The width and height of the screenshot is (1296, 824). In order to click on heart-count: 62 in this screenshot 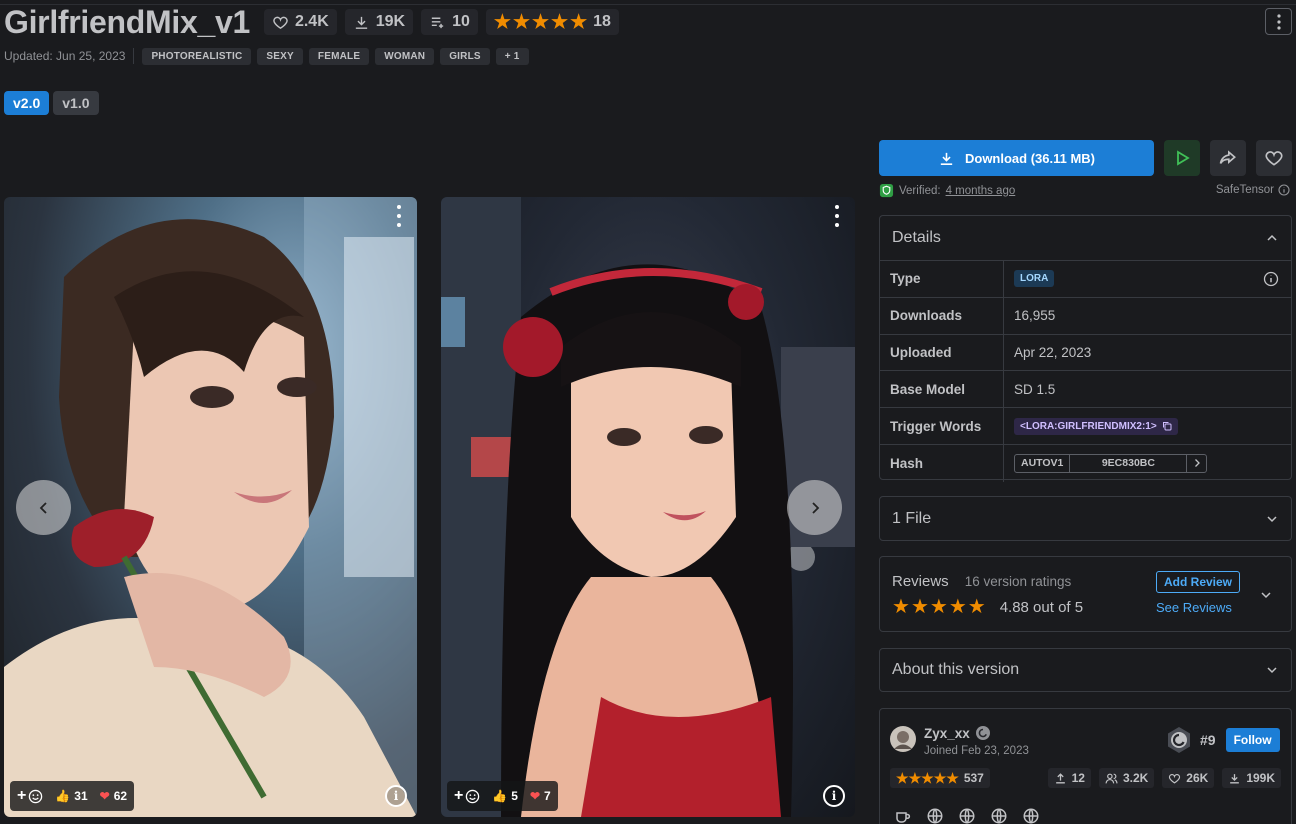, I will do `click(120, 796)`.